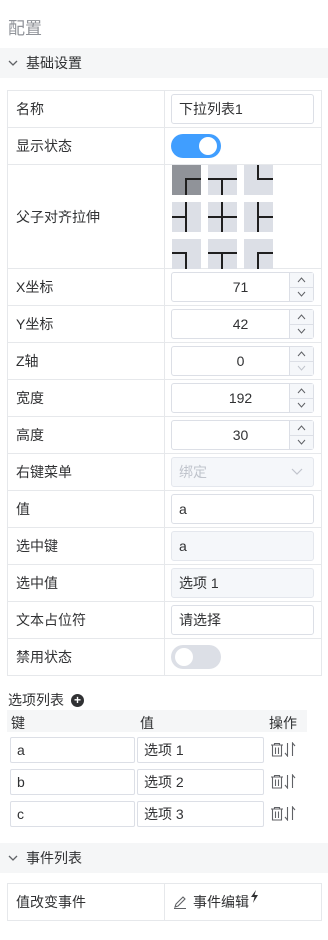 The image size is (328, 940). Describe the element at coordinates (200, 782) in the screenshot. I see `option-value-input: 选项 2` at that location.